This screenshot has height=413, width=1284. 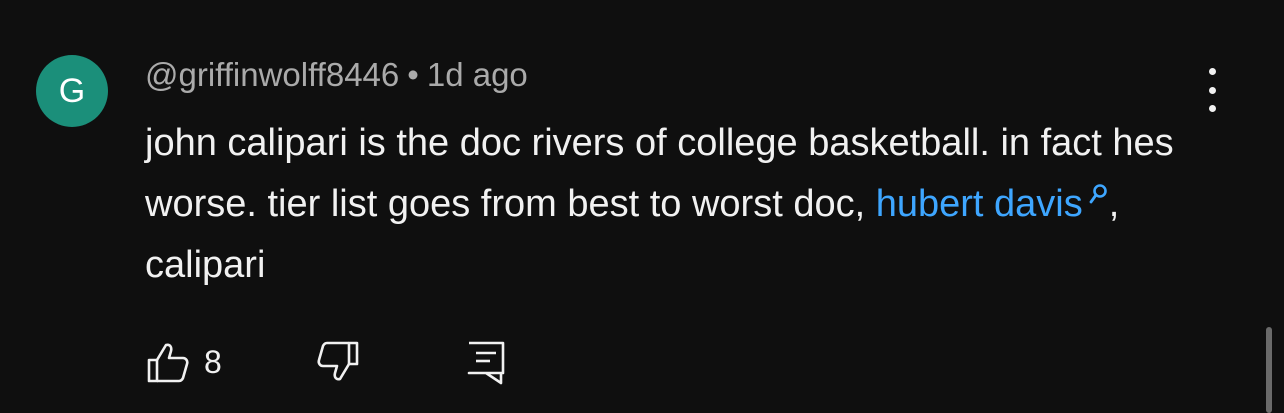 I want to click on comment-actions: 8, so click(x=346, y=363).